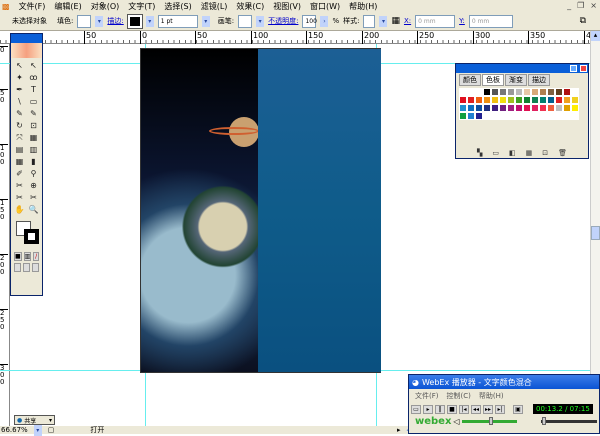  Describe the element at coordinates (383, 21) in the screenshot. I see `style-dropdown: ▾` at that location.